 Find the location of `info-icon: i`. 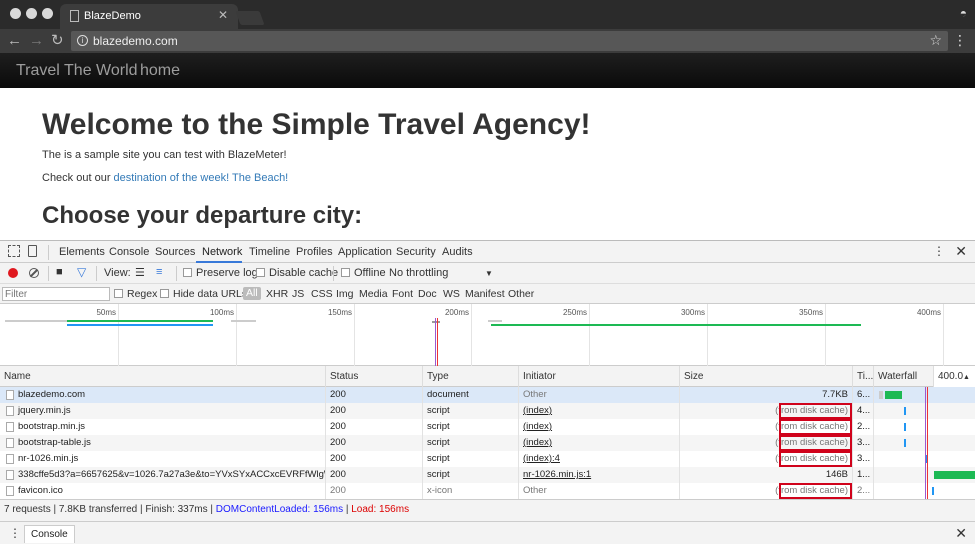

info-icon: i is located at coordinates (82, 40).